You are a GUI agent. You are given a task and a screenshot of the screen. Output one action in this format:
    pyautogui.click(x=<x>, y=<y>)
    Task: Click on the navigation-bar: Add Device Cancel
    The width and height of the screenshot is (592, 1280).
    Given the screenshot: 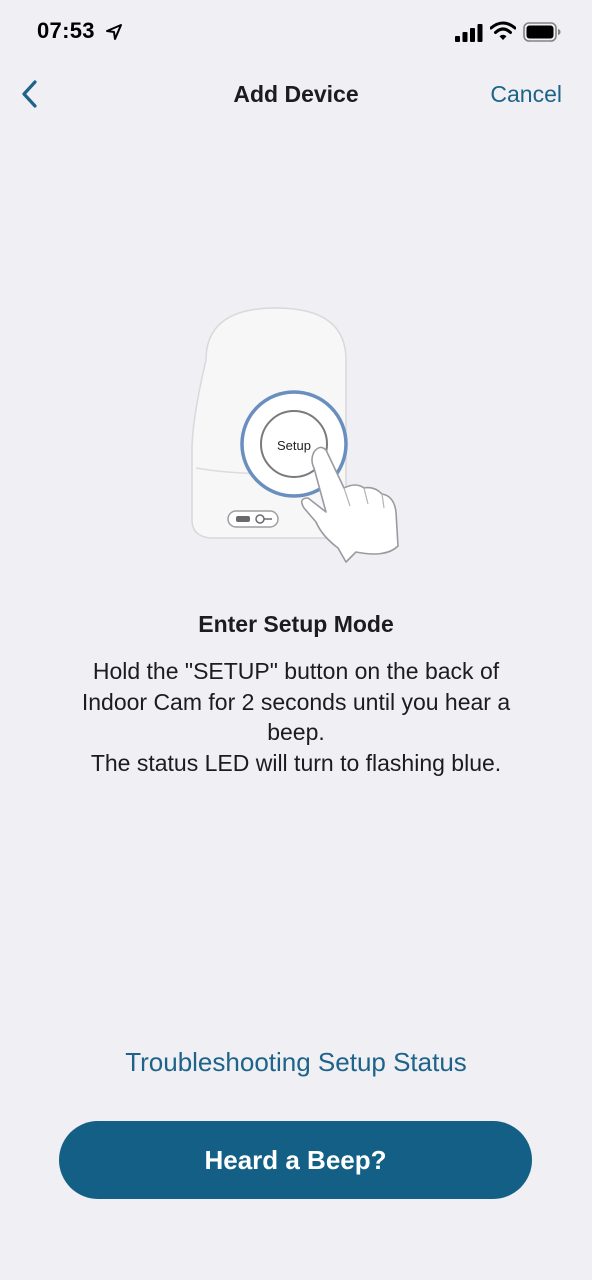 What is the action you would take?
    pyautogui.click(x=296, y=95)
    